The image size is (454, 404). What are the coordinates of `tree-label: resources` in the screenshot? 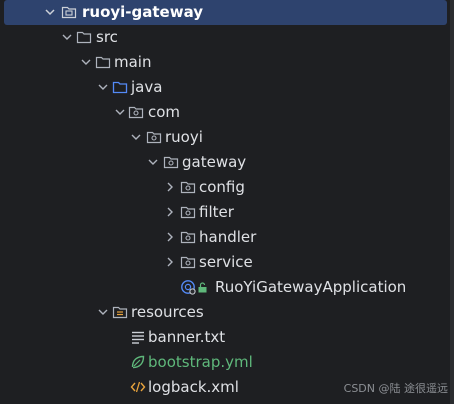 It's located at (167, 312).